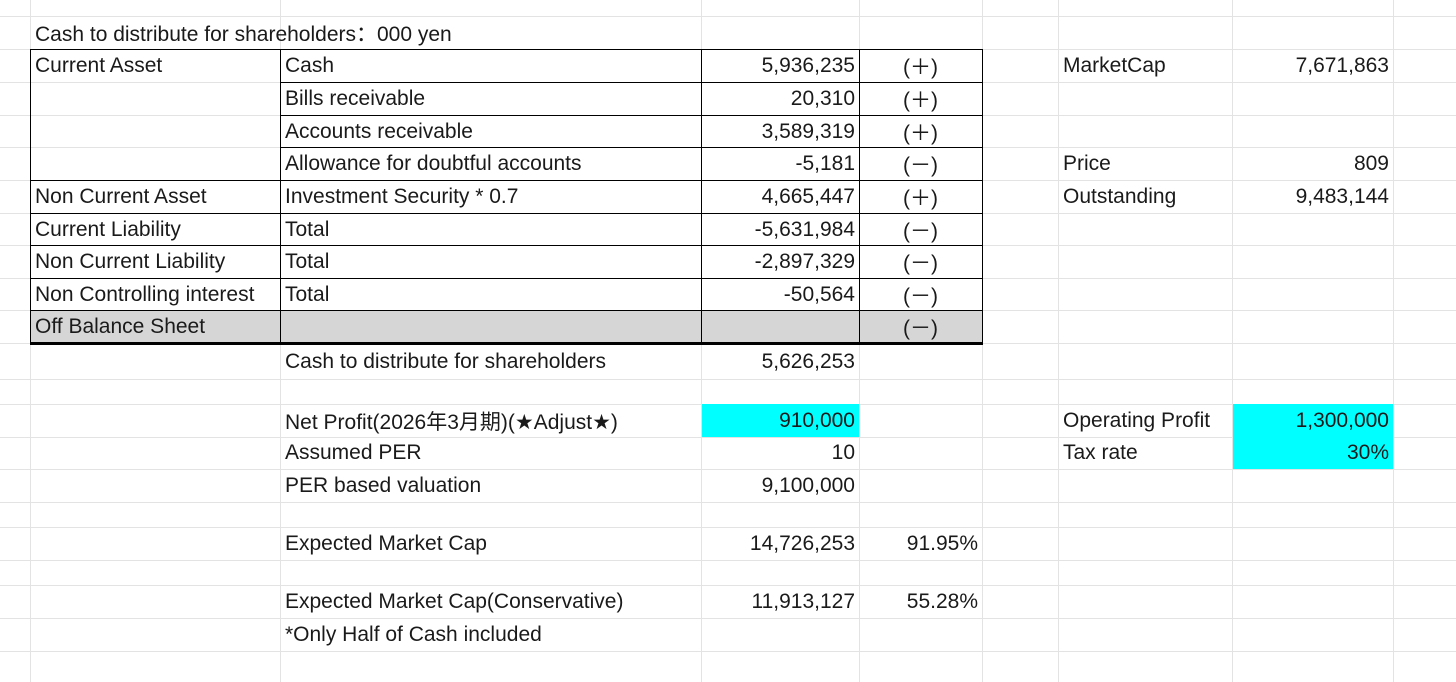 This screenshot has height=682, width=1456. What do you see at coordinates (156, 262) in the screenshot?
I see `category-cell: Non Current Liability` at bounding box center [156, 262].